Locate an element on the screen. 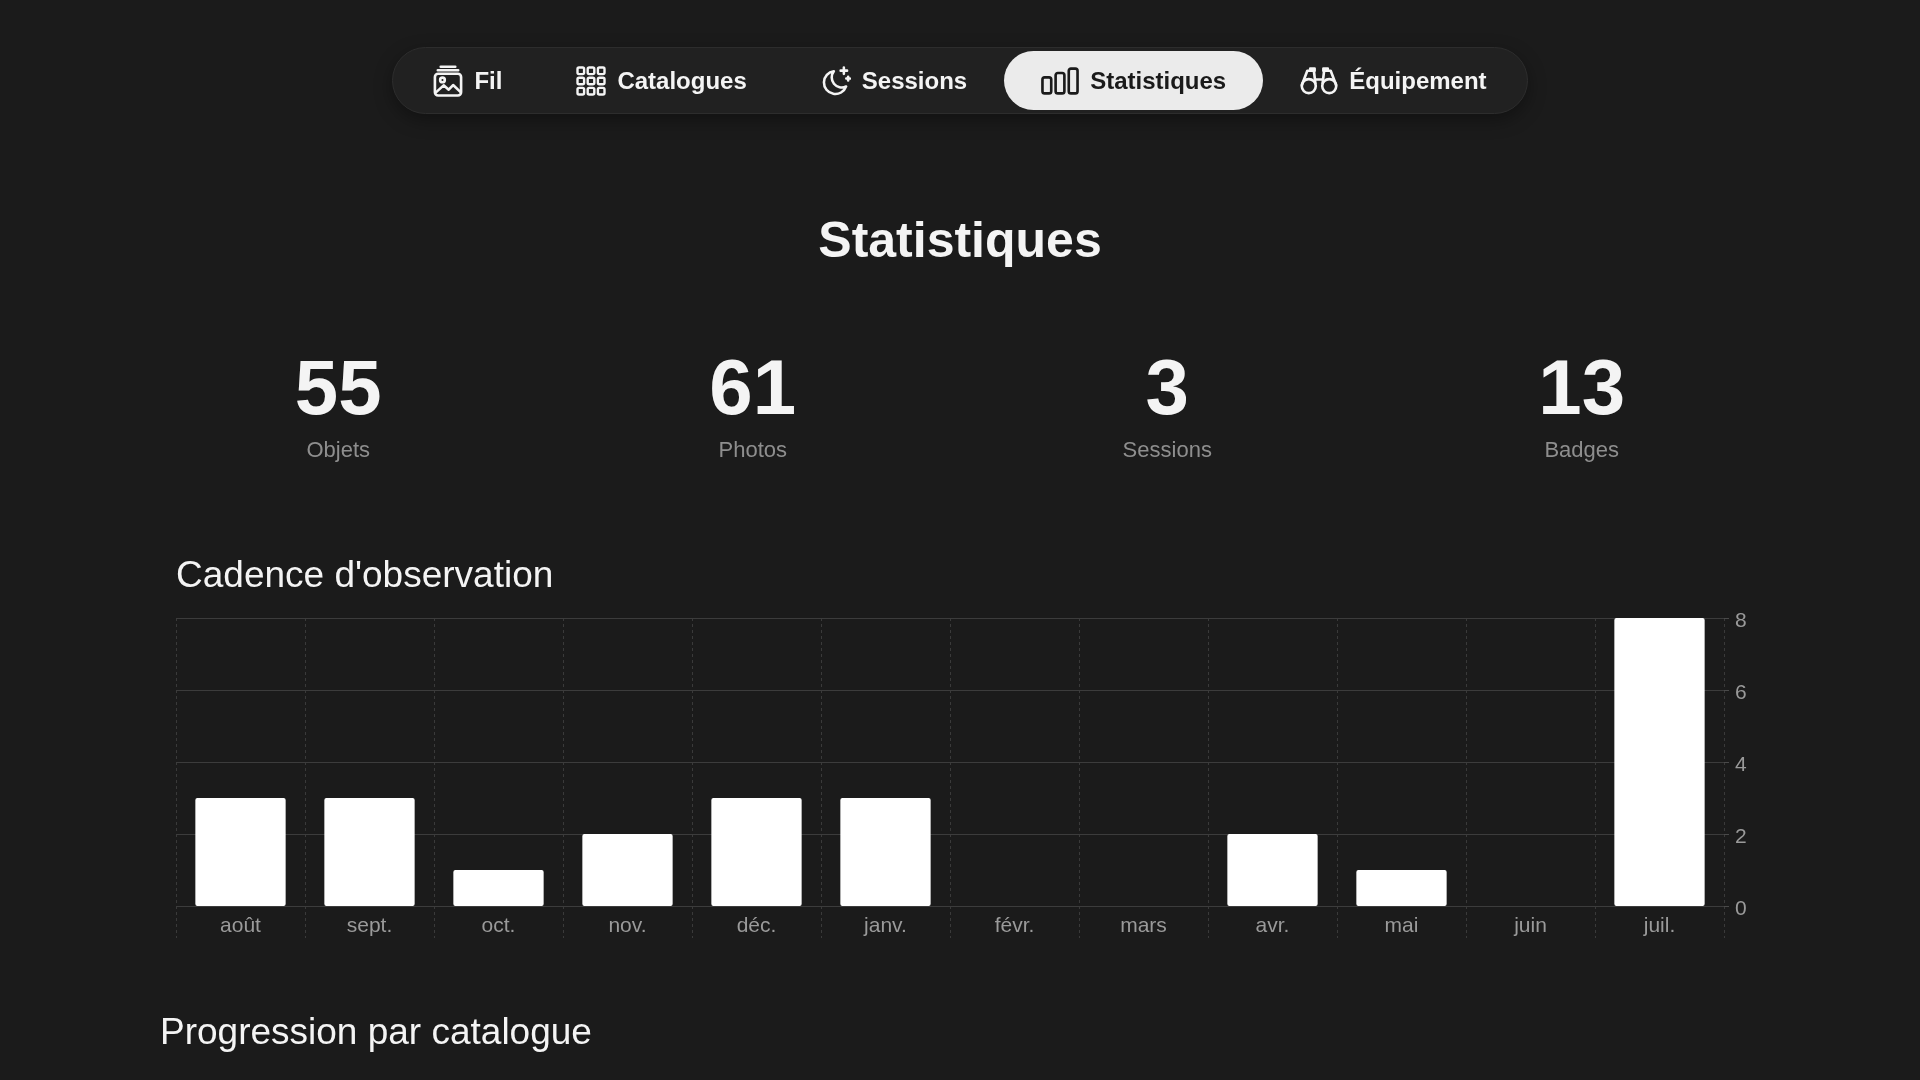 This screenshot has width=1920, height=1080. moon-stars-icon is located at coordinates (835, 80).